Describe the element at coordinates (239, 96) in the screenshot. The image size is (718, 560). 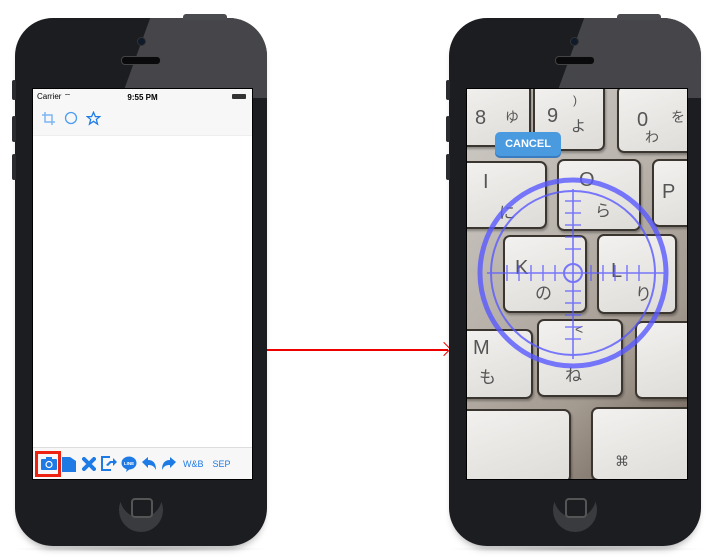
I see `battery-icon` at that location.